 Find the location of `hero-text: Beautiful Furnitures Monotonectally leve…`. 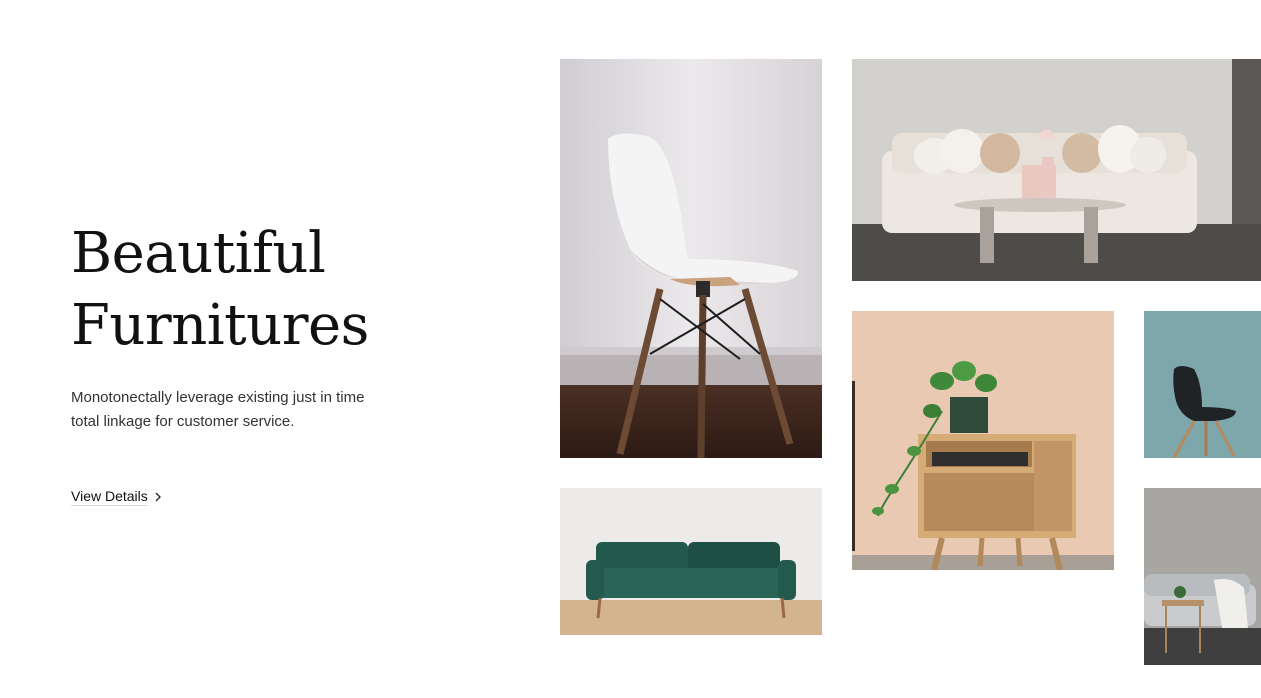

hero-text: Beautiful Furnitures Monotonectally leve… is located at coordinates (271, 326).